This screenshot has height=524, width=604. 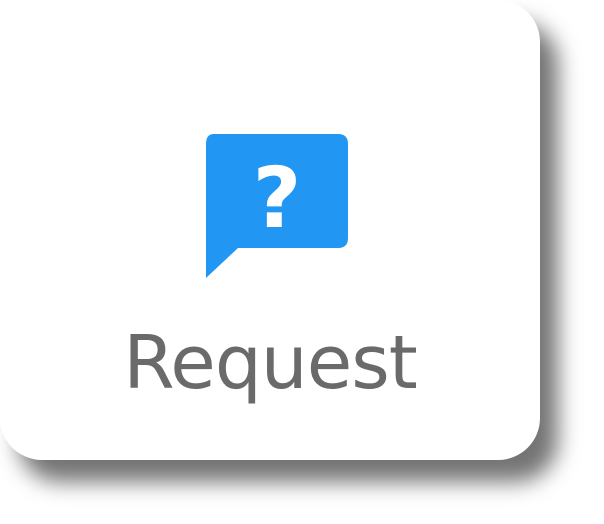 I want to click on request-label: Request, so click(x=270, y=363).